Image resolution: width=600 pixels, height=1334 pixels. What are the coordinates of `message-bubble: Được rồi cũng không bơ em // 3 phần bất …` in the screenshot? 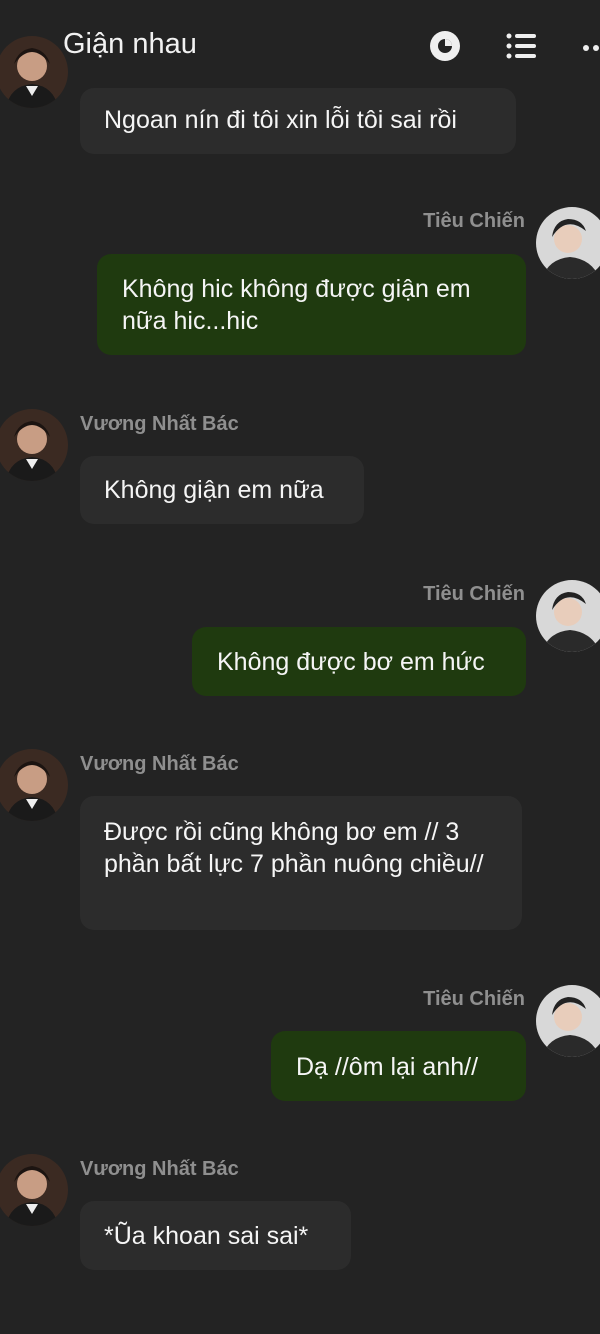 It's located at (301, 863).